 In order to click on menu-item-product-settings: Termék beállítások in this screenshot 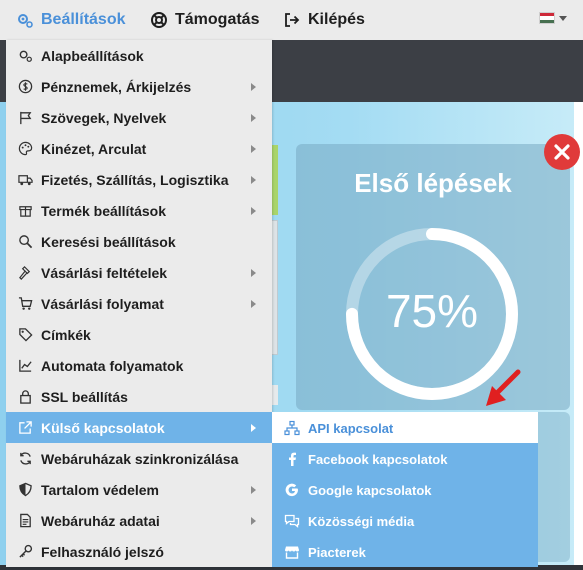, I will do `click(139, 210)`.